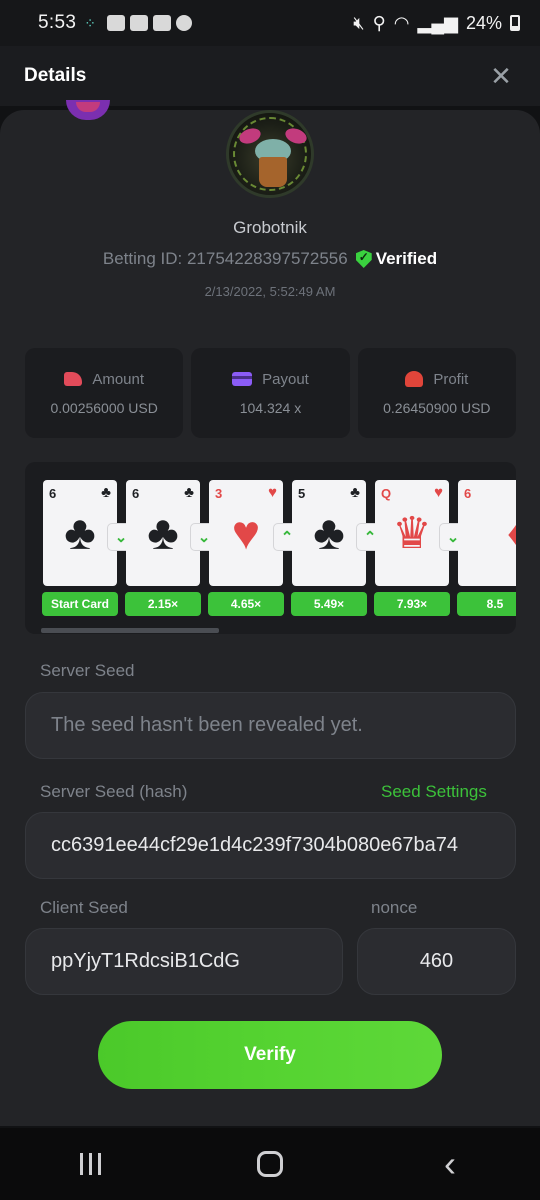  What do you see at coordinates (414, 379) in the screenshot?
I see `profit-icon` at bounding box center [414, 379].